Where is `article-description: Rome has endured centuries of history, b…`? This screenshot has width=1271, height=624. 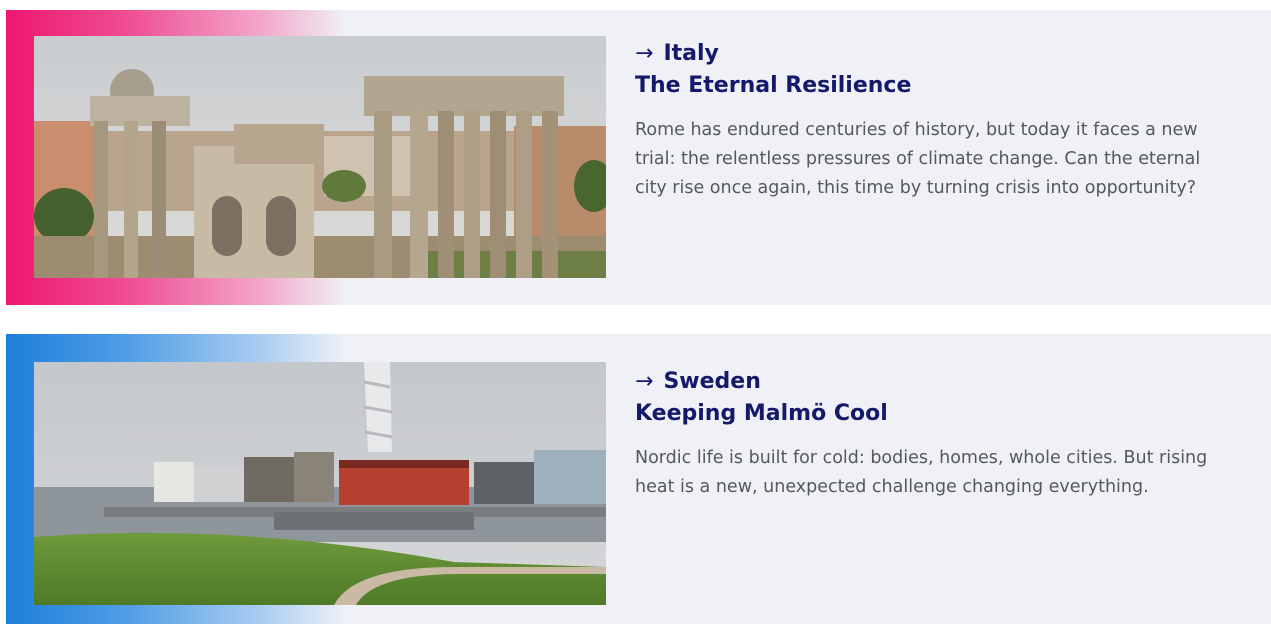 article-description: Rome has endured centuries of history, b… is located at coordinates (918, 159).